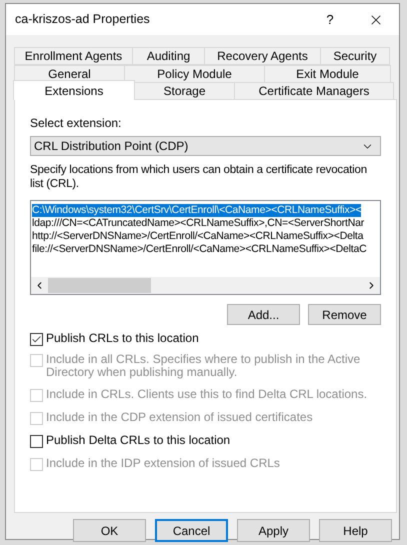 This screenshot has height=545, width=407. I want to click on dialog-button: Apply, so click(273, 530).